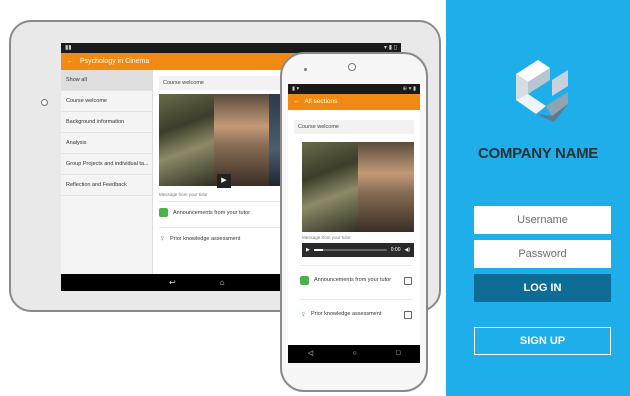 This screenshot has width=630, height=396. Describe the element at coordinates (542, 91) in the screenshot. I see `company-logo` at that location.